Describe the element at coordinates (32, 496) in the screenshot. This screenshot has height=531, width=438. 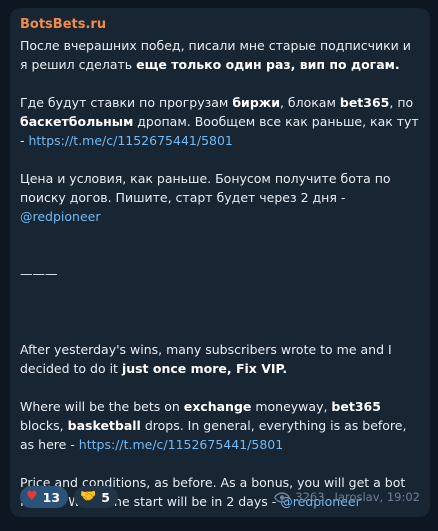
I see `heart-icon: ♥` at that location.